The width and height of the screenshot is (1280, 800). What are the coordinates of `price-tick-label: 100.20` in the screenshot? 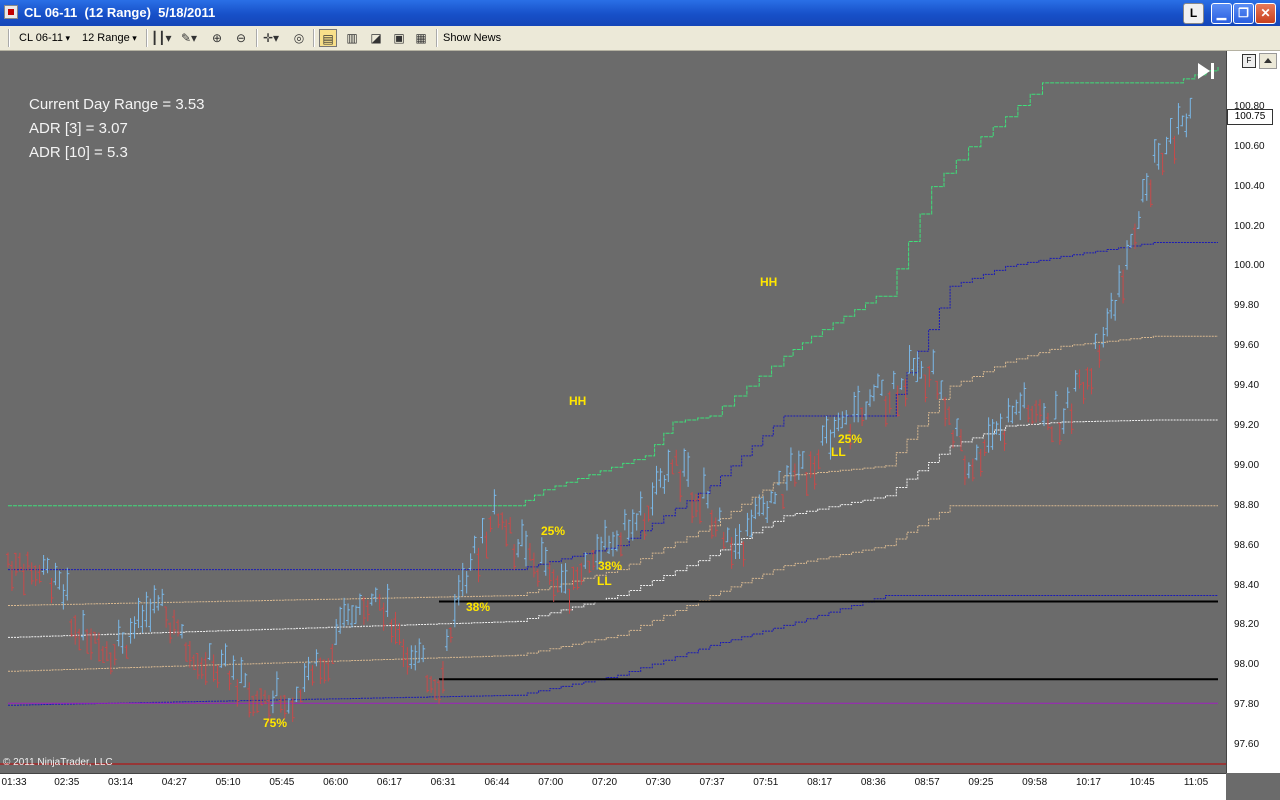 It's located at (1249, 226).